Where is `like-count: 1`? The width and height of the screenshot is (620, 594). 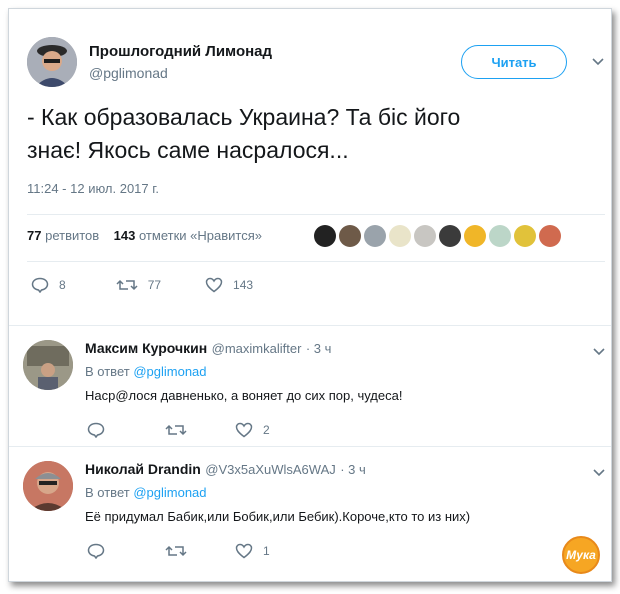
like-count: 1 is located at coordinates (266, 551).